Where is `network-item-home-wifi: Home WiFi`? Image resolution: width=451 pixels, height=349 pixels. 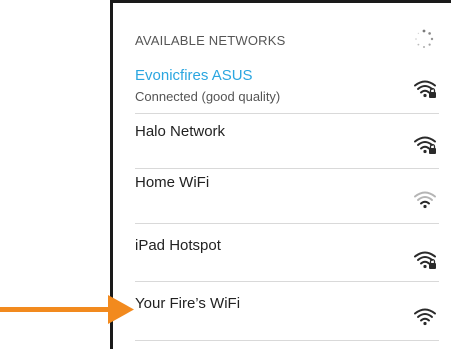 network-item-home-wifi: Home WiFi is located at coordinates (282, 196).